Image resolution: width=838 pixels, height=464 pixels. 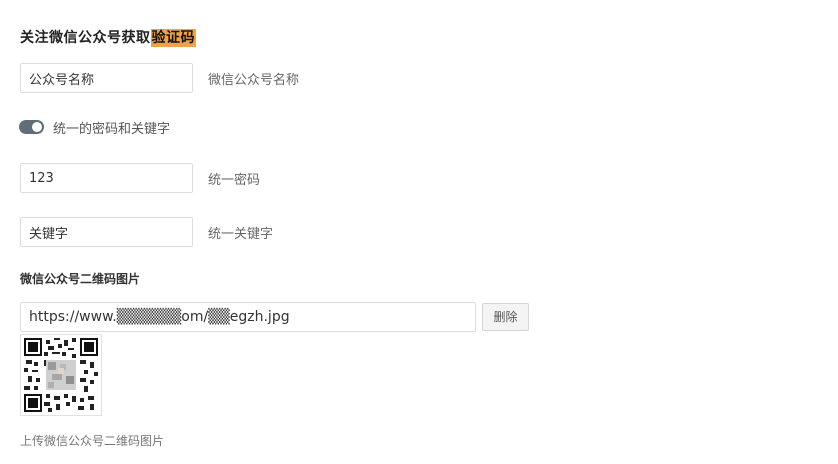 I want to click on delete-button: 删除, so click(x=505, y=317).